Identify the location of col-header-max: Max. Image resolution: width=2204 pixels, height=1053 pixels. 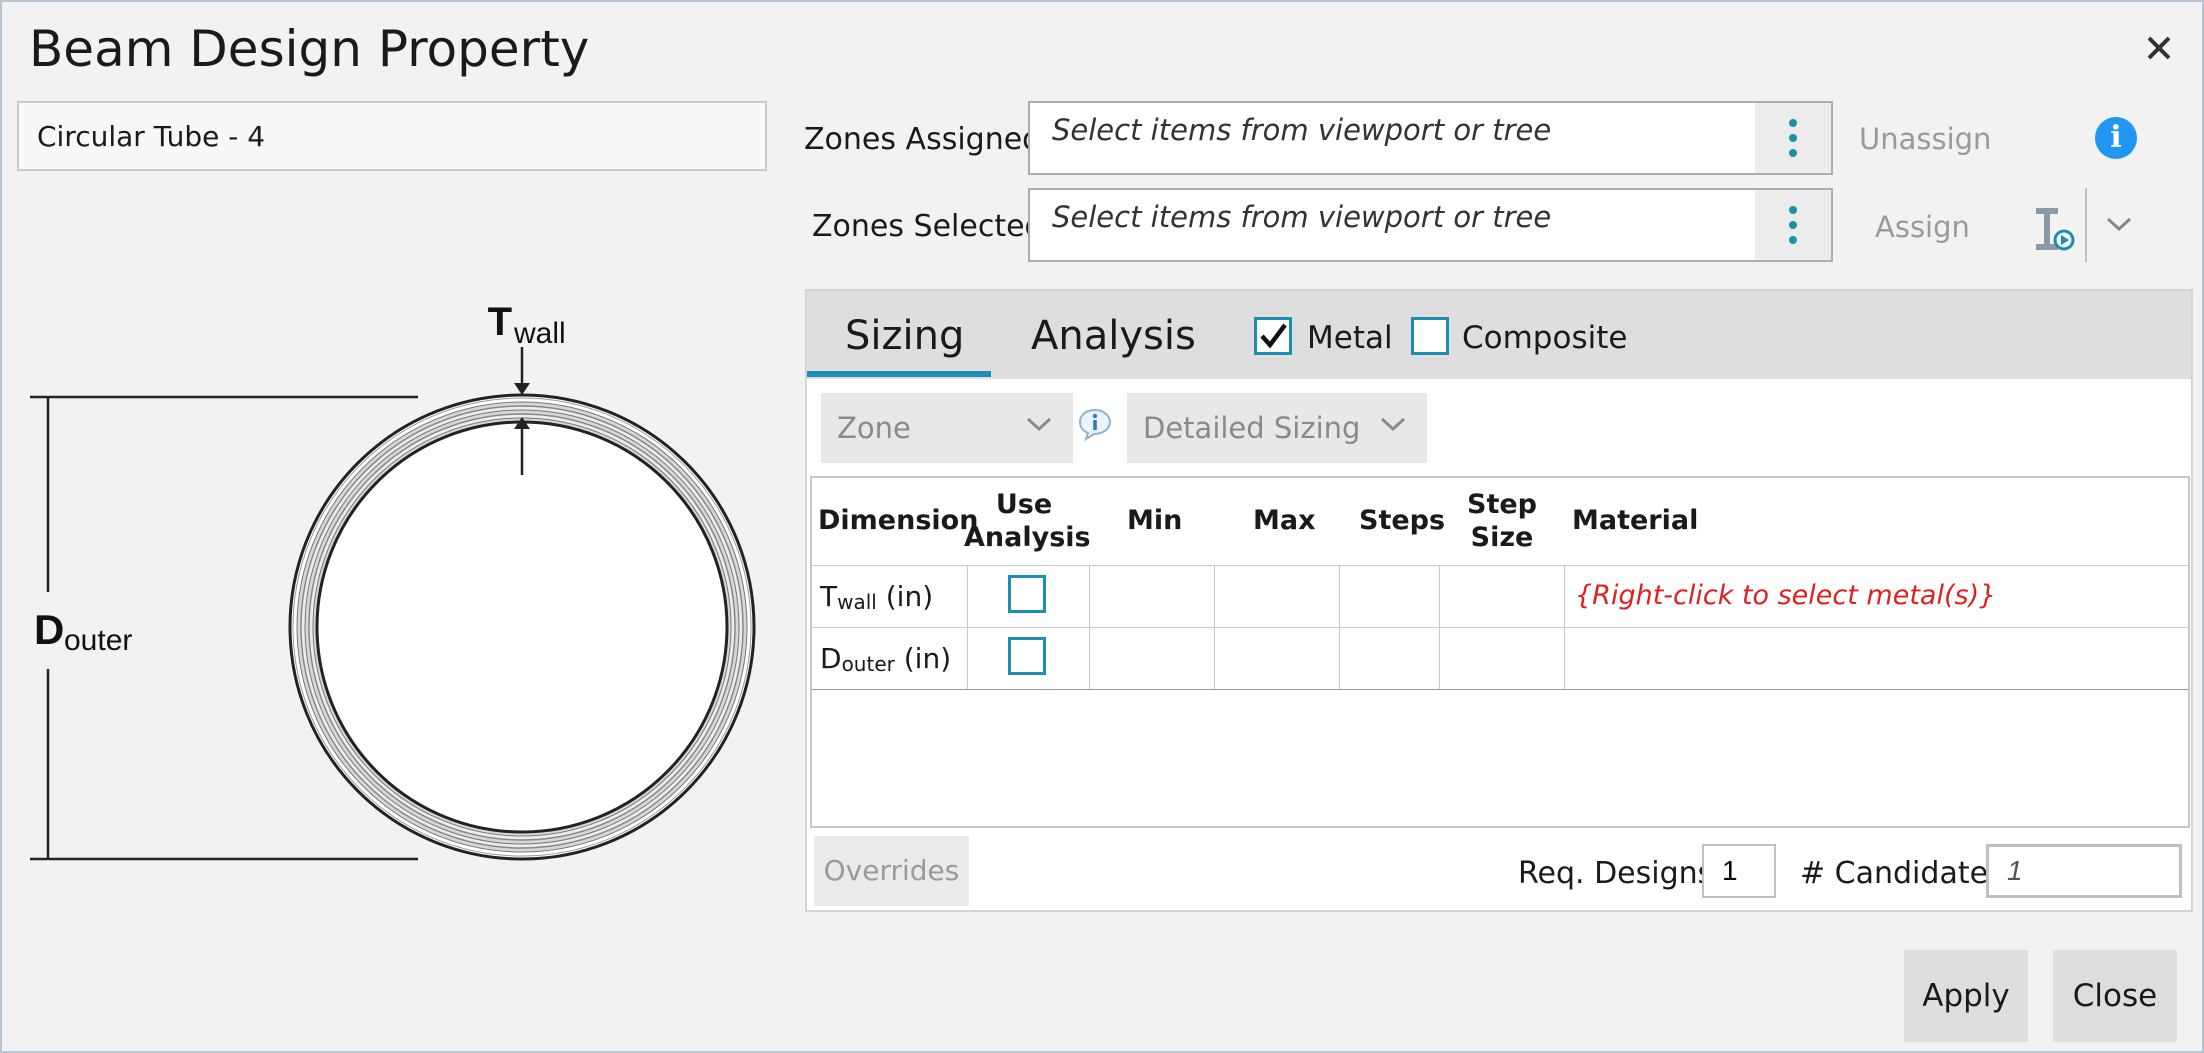
(1284, 520).